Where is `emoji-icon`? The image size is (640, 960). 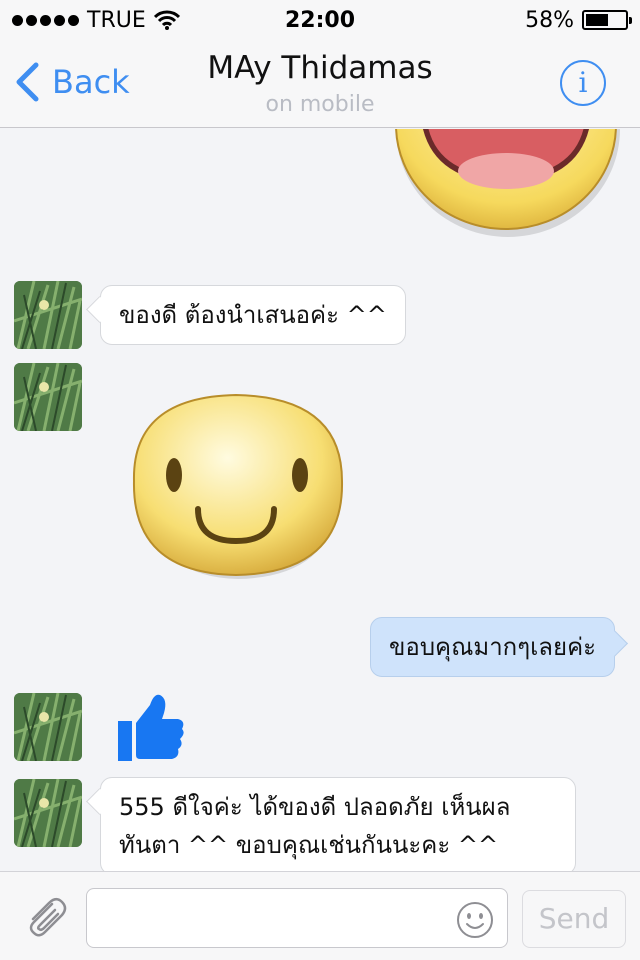
emoji-icon is located at coordinates (475, 920).